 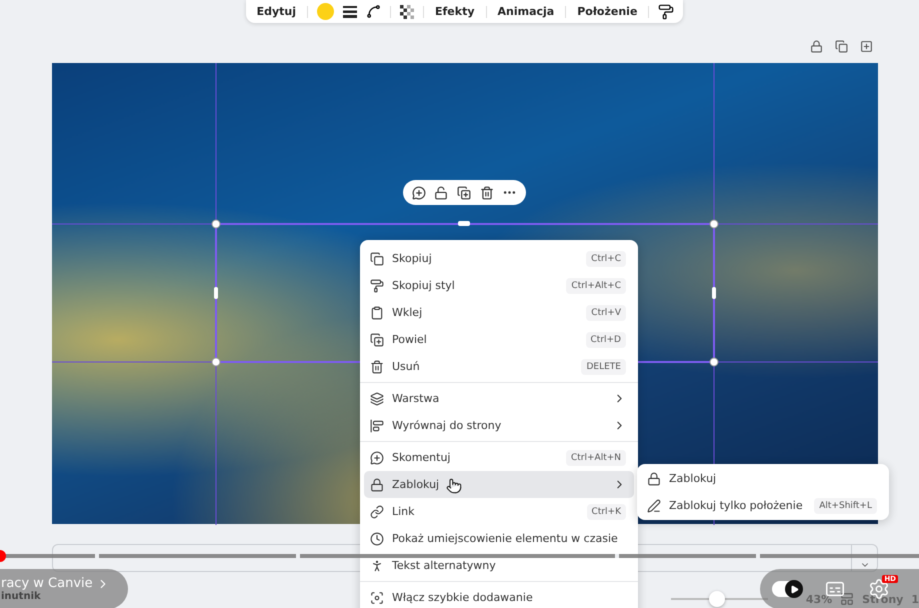 What do you see at coordinates (350, 12) in the screenshot?
I see `line-weight-icon` at bounding box center [350, 12].